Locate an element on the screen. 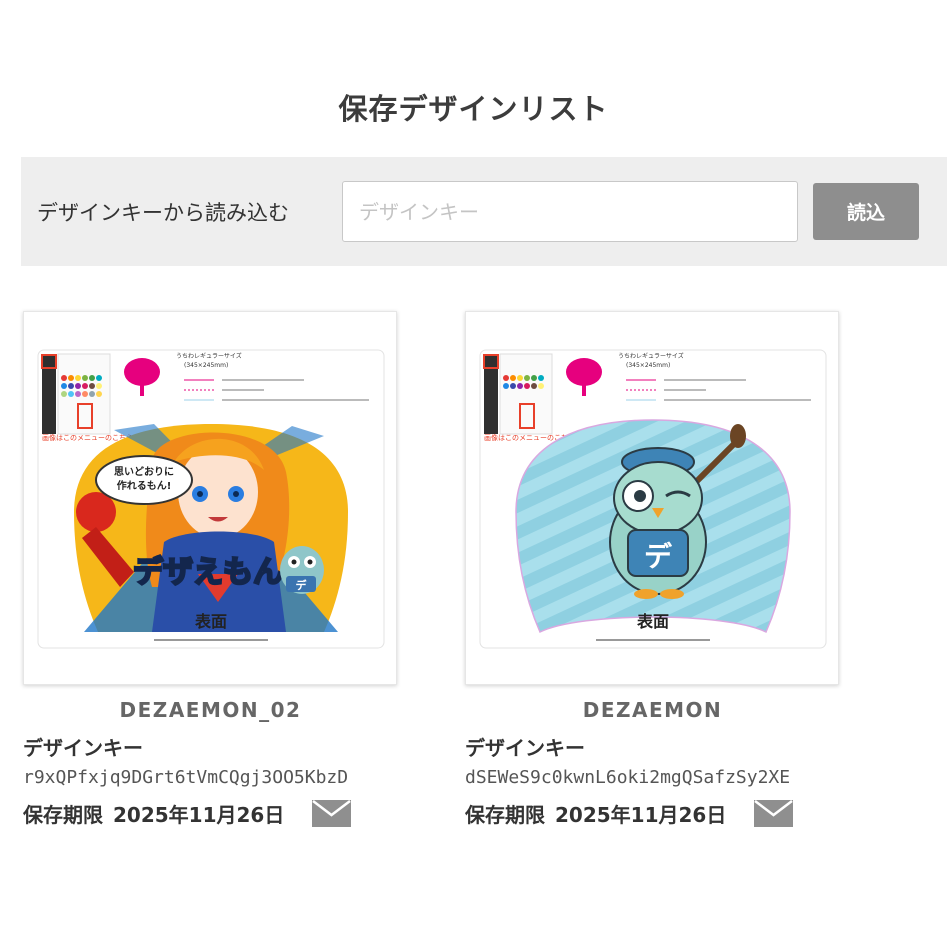 This screenshot has height=947, width=947. page-title: 保存デザインリスト is located at coordinates (473, 109).